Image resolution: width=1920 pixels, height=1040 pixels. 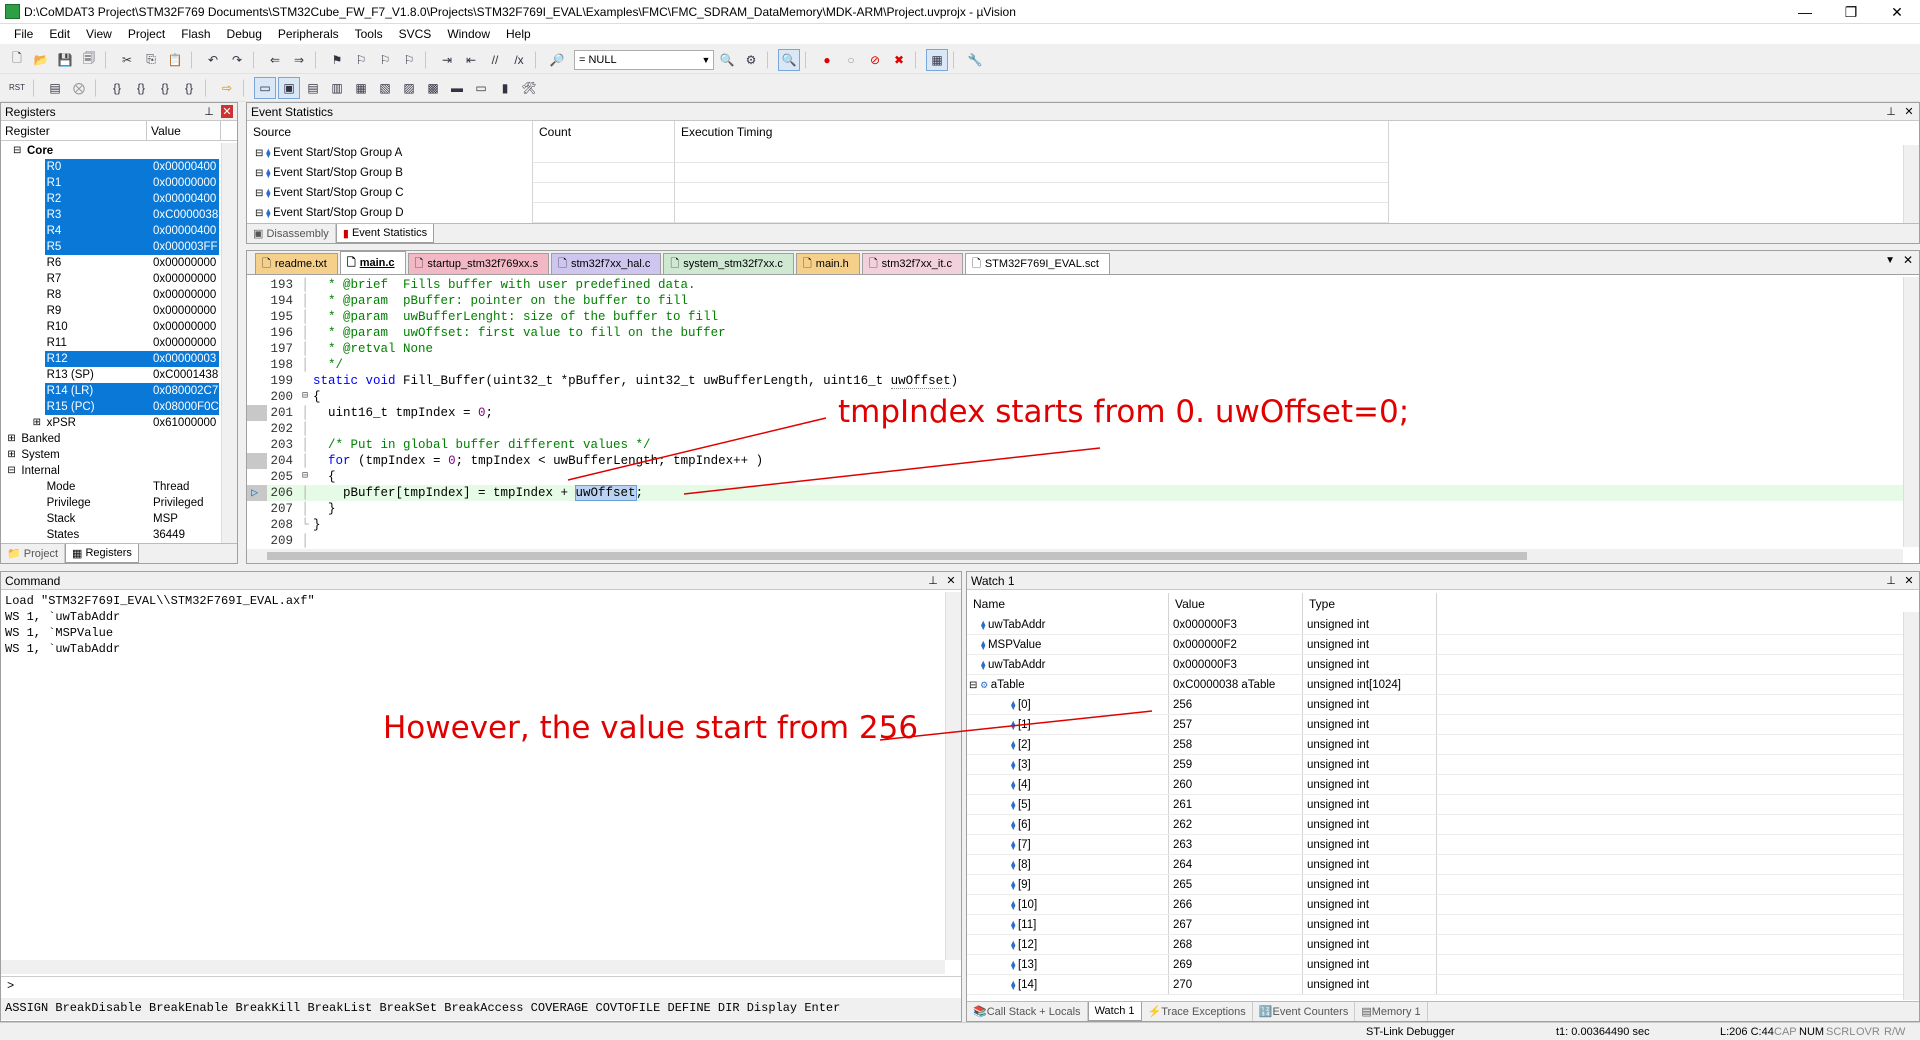 What do you see at coordinates (1443, 885) in the screenshot?
I see `watch-row: ⧫ [9] 265 unsigned int` at bounding box center [1443, 885].